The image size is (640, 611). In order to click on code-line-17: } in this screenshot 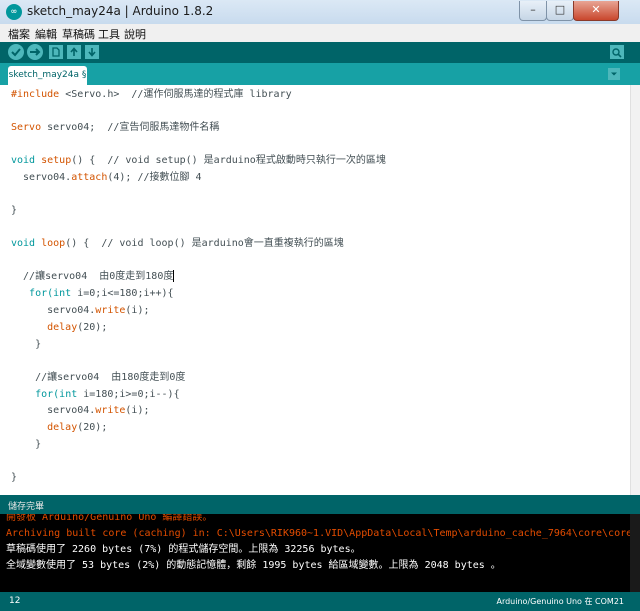, I will do `click(14, 477)`.